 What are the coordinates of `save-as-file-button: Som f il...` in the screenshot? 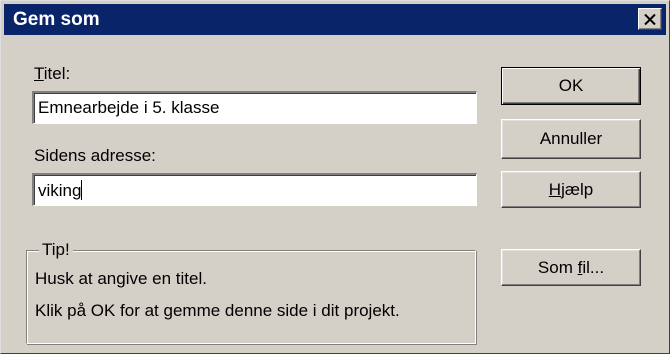 It's located at (571, 267).